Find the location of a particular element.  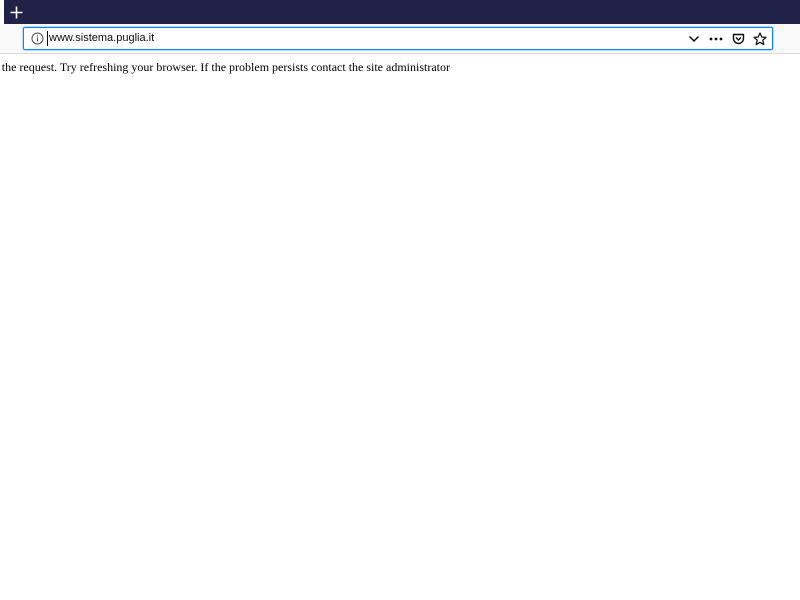

bookmark-button is located at coordinates (760, 38).